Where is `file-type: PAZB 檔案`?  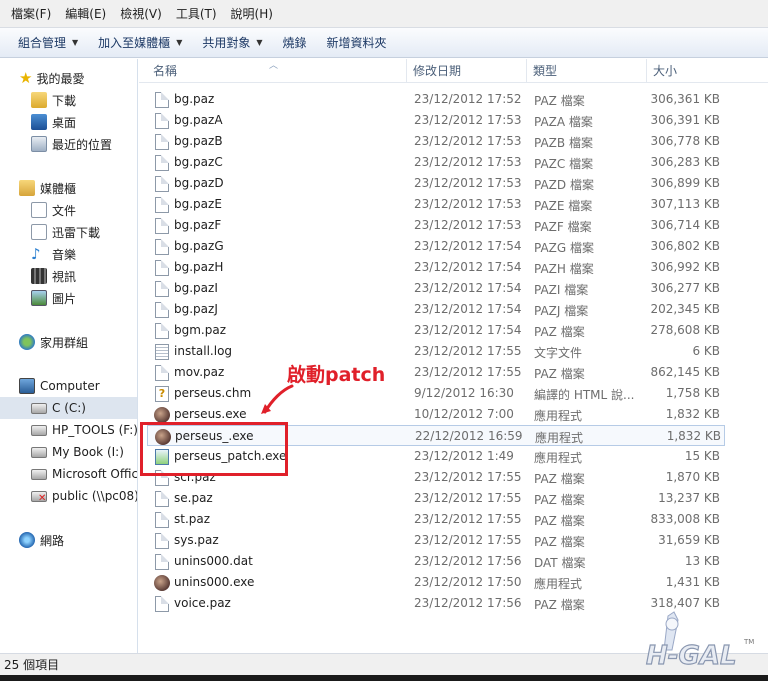
file-type: PAZB 檔案 is located at coordinates (563, 143).